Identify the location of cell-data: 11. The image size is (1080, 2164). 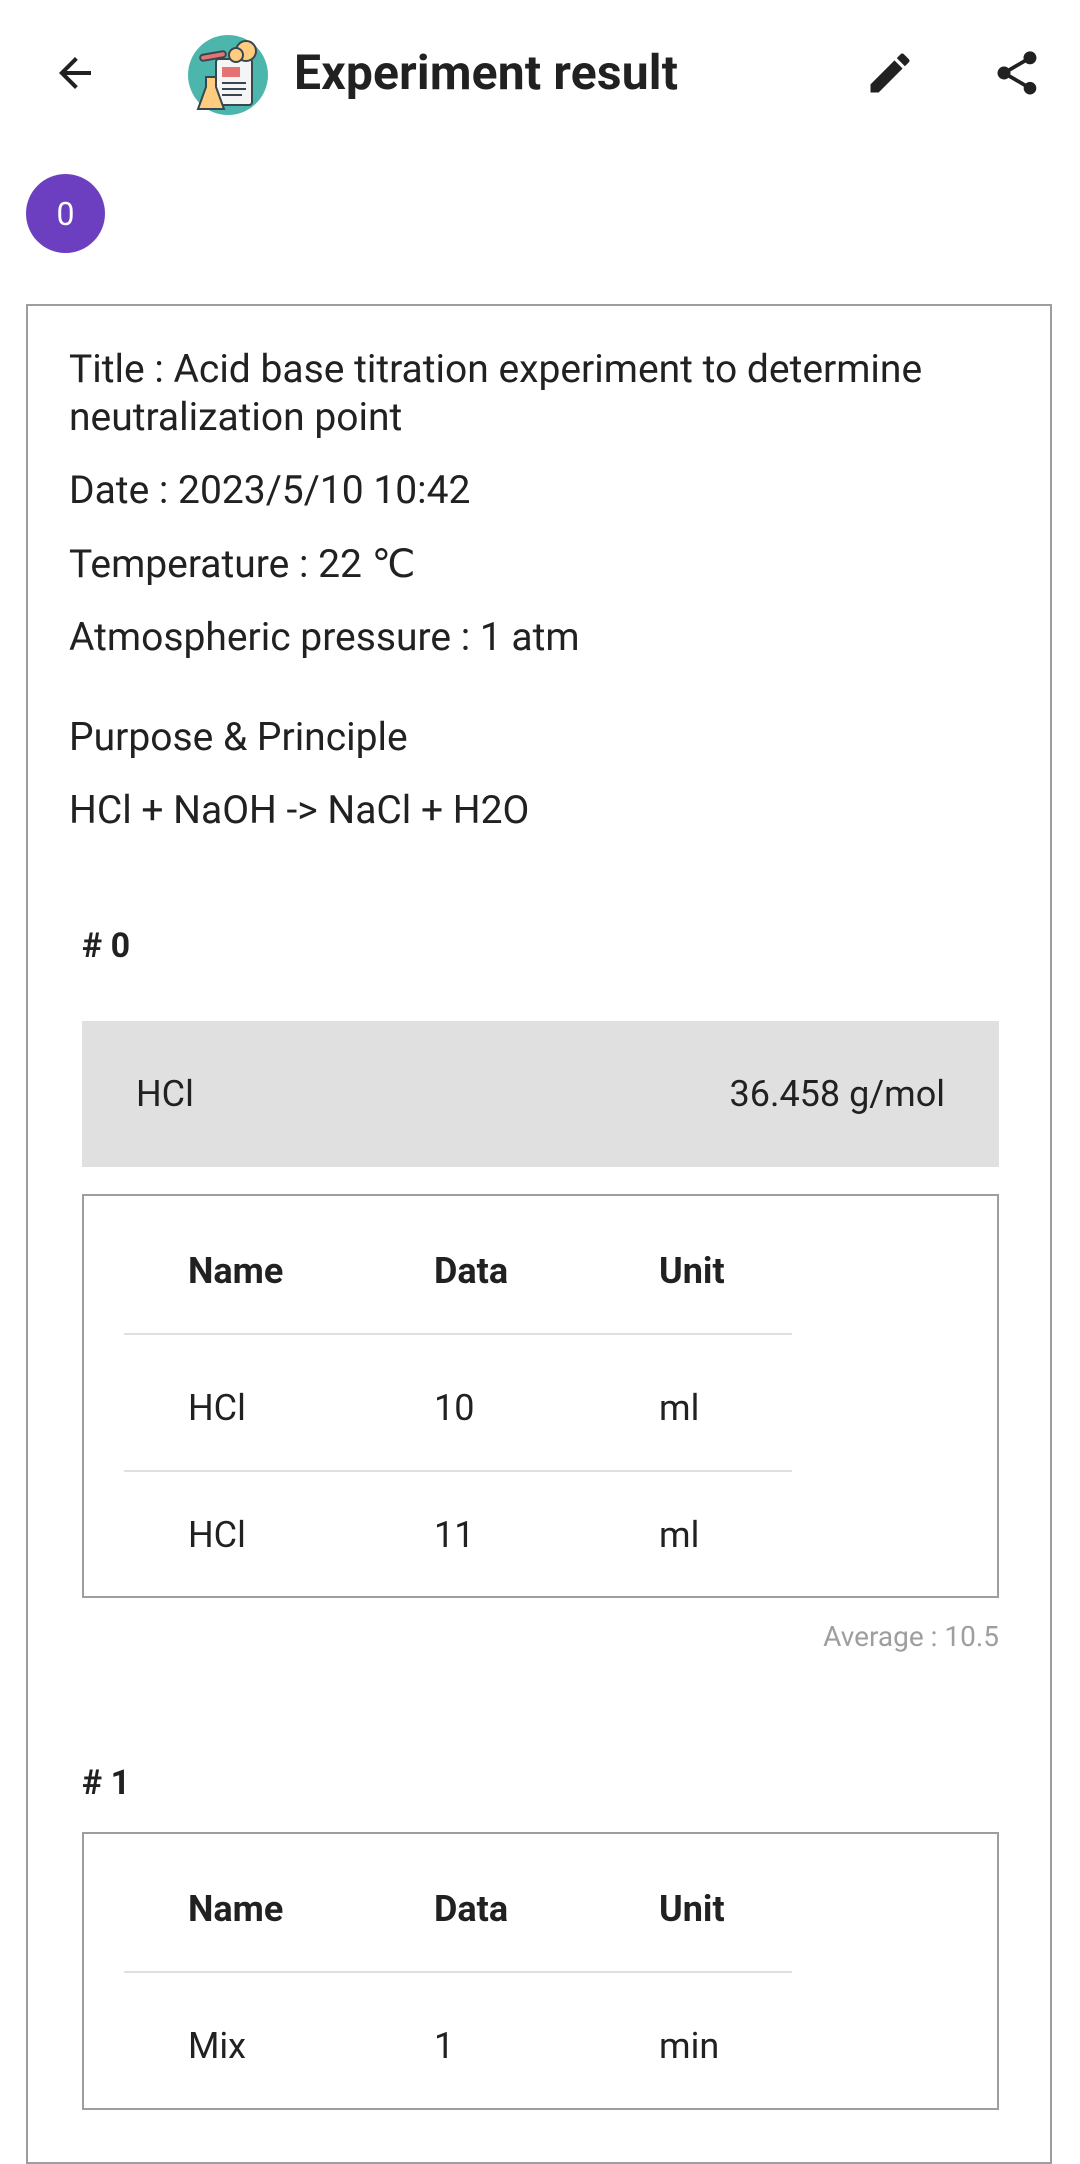
(454, 1534).